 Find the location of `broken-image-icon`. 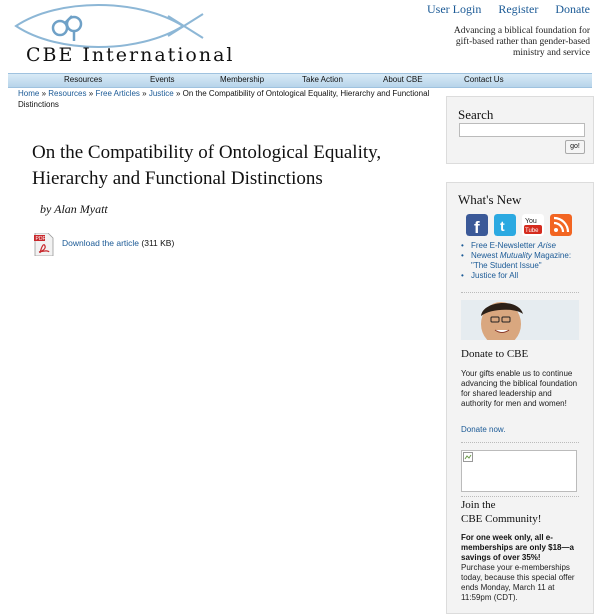

broken-image-icon is located at coordinates (468, 457).